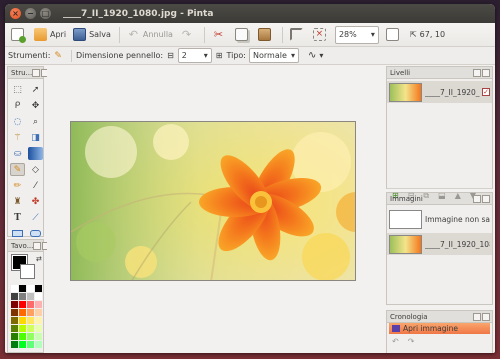 This screenshot has height=359, width=500. What do you see at coordinates (394, 35) in the screenshot?
I see `image-size-button` at bounding box center [394, 35].